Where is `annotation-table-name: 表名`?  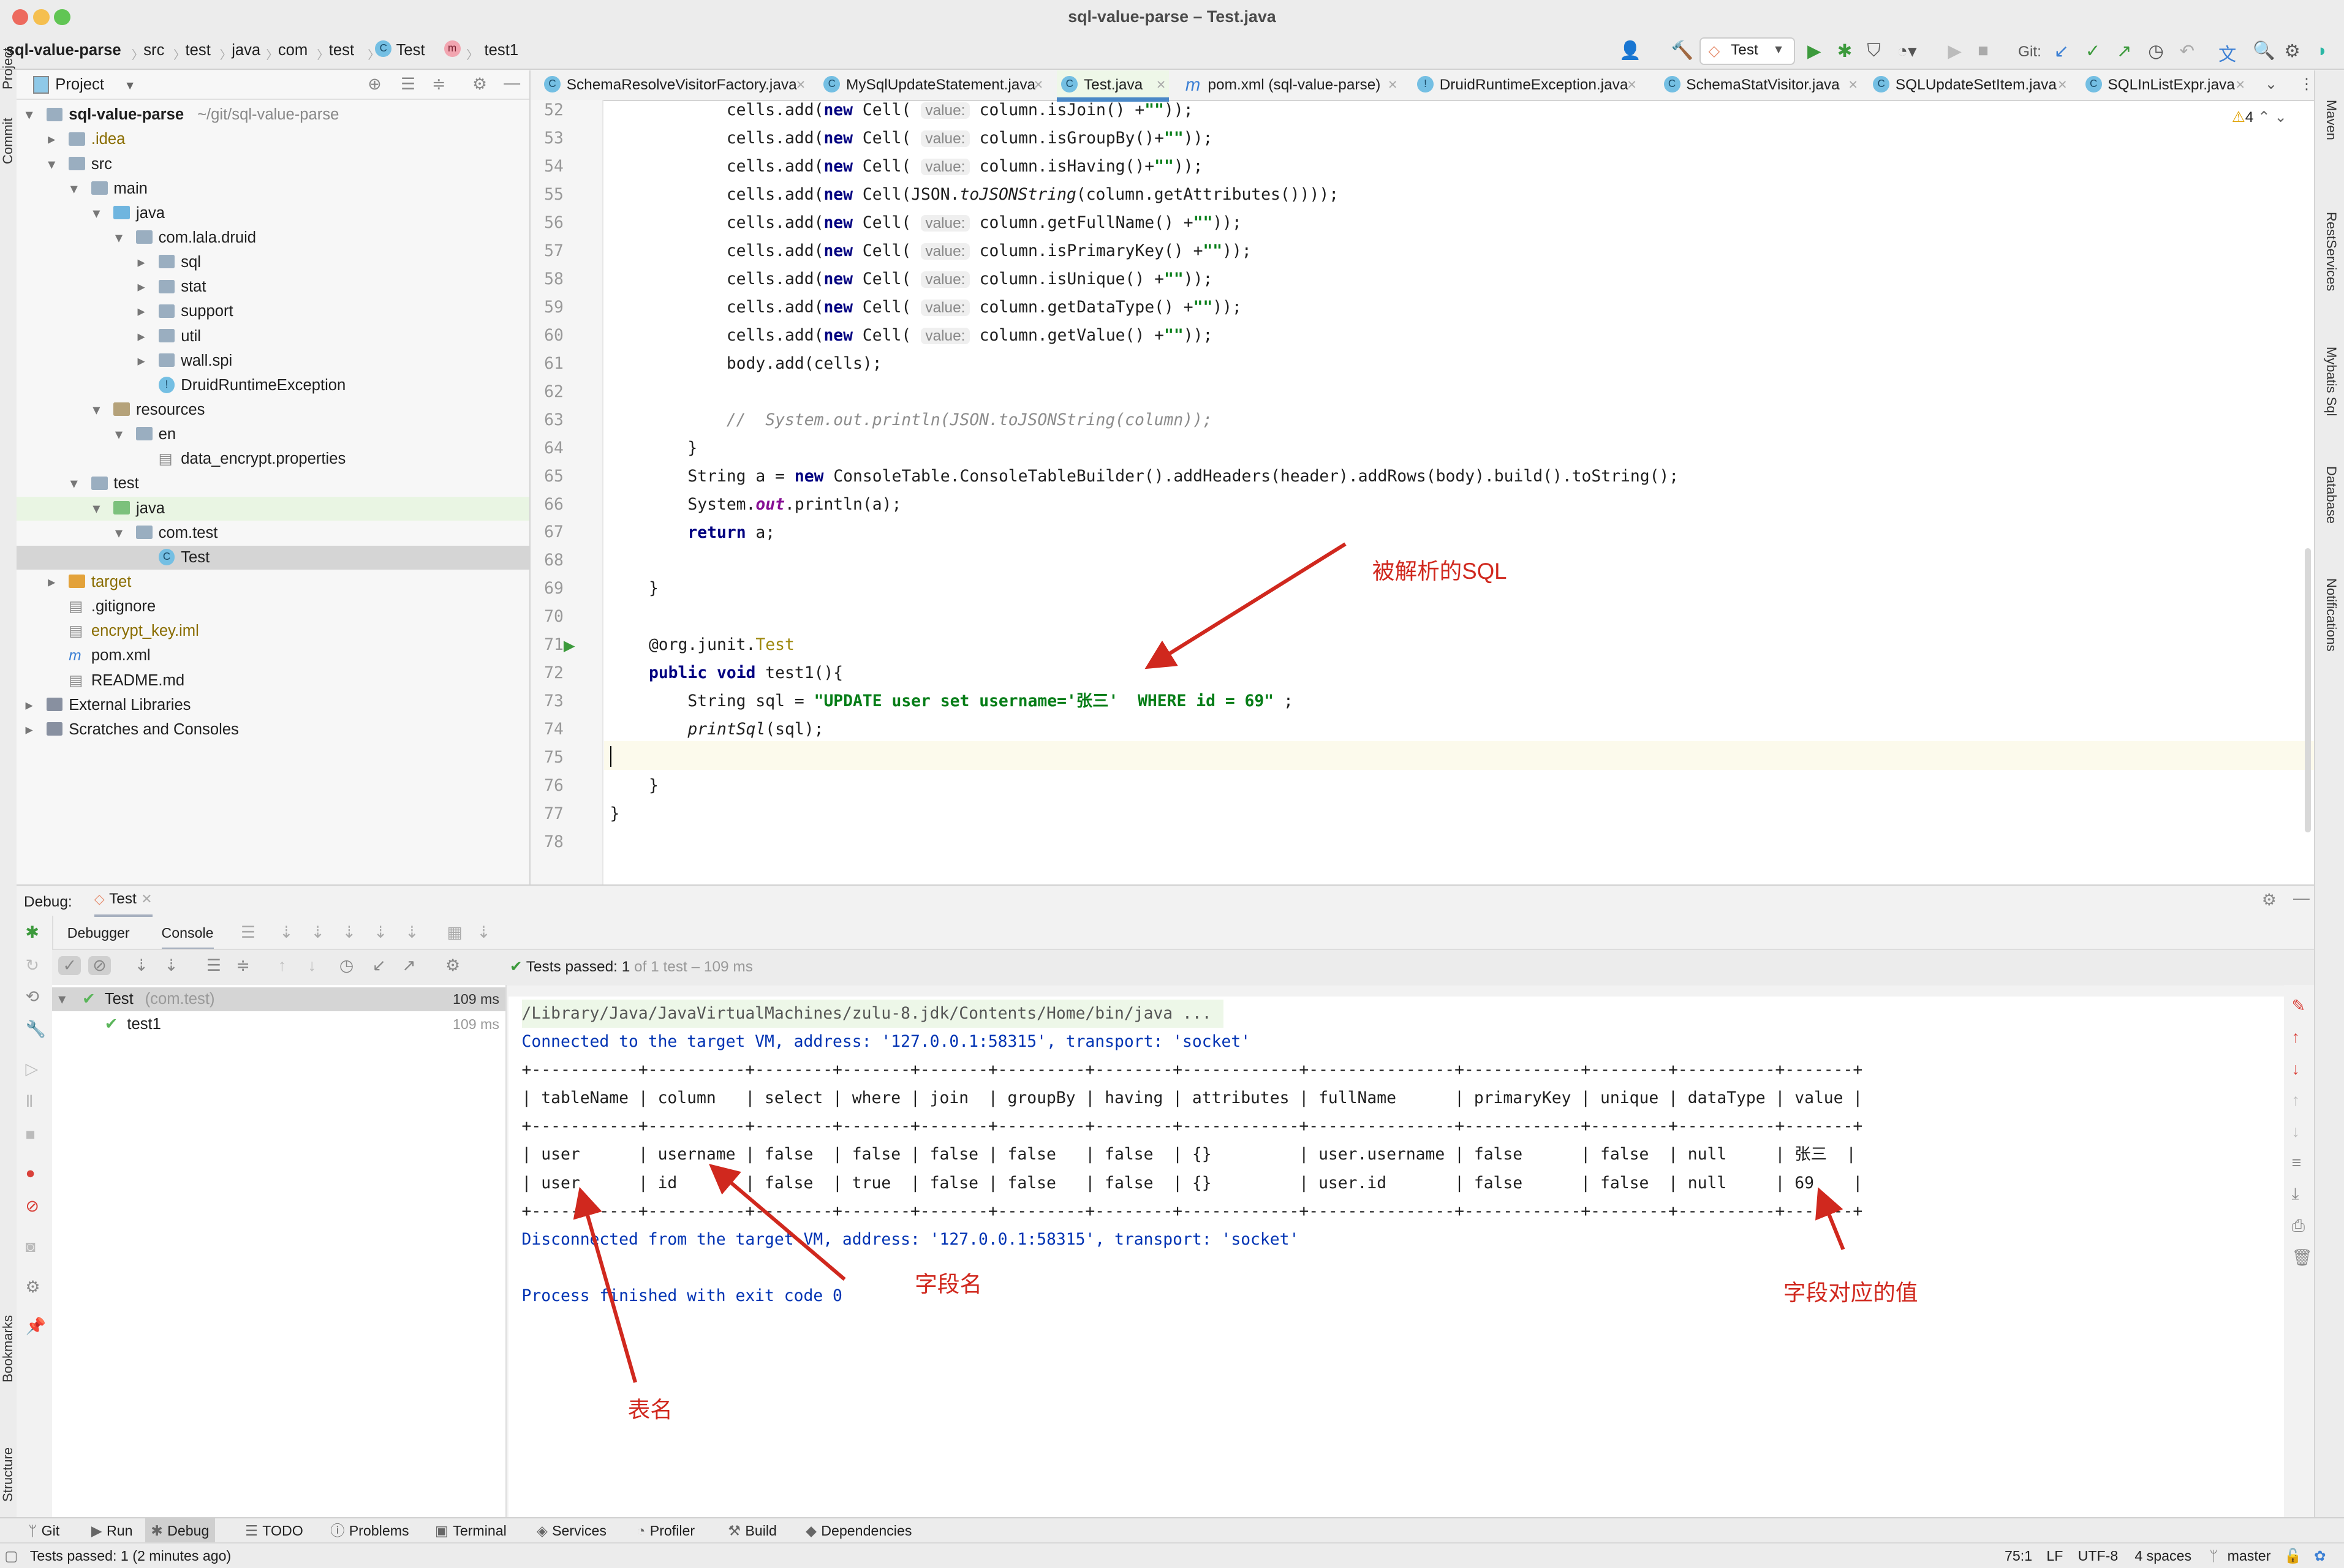
annotation-table-name: 表名 is located at coordinates (650, 1409).